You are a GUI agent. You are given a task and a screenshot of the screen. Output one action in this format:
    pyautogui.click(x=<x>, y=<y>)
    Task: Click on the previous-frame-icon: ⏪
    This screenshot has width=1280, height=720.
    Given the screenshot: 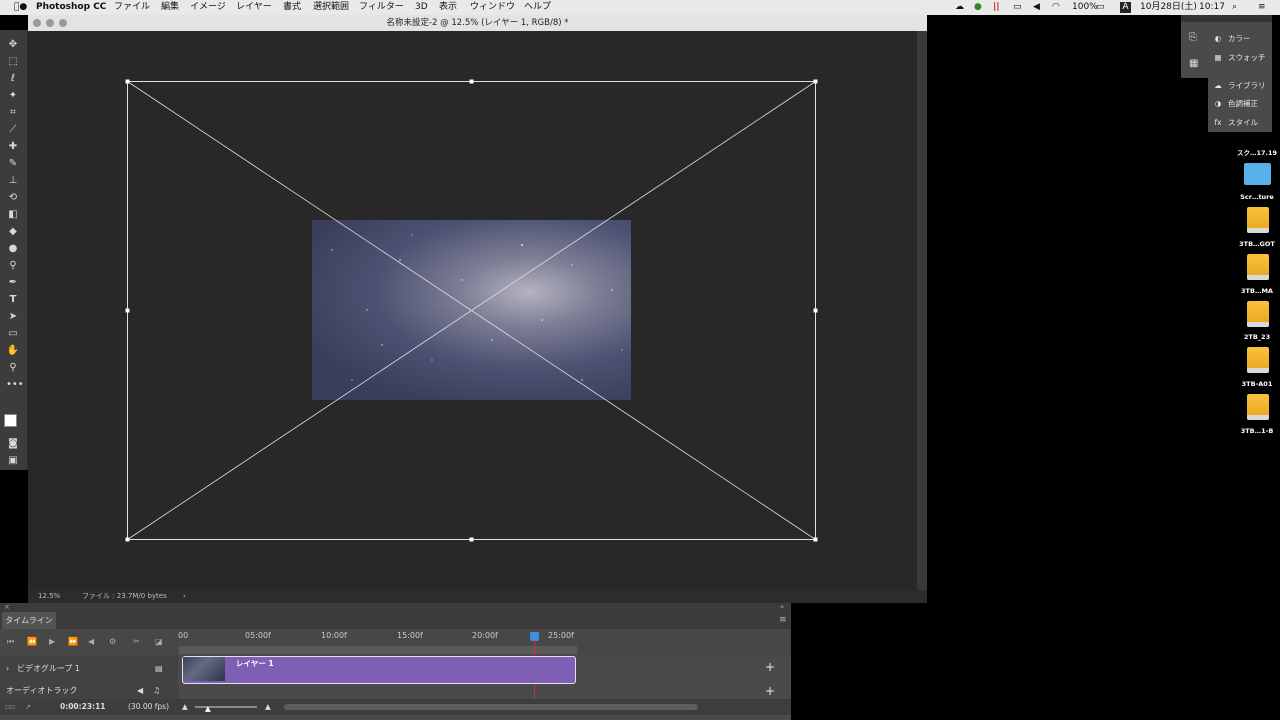 What is the action you would take?
    pyautogui.click(x=32, y=641)
    